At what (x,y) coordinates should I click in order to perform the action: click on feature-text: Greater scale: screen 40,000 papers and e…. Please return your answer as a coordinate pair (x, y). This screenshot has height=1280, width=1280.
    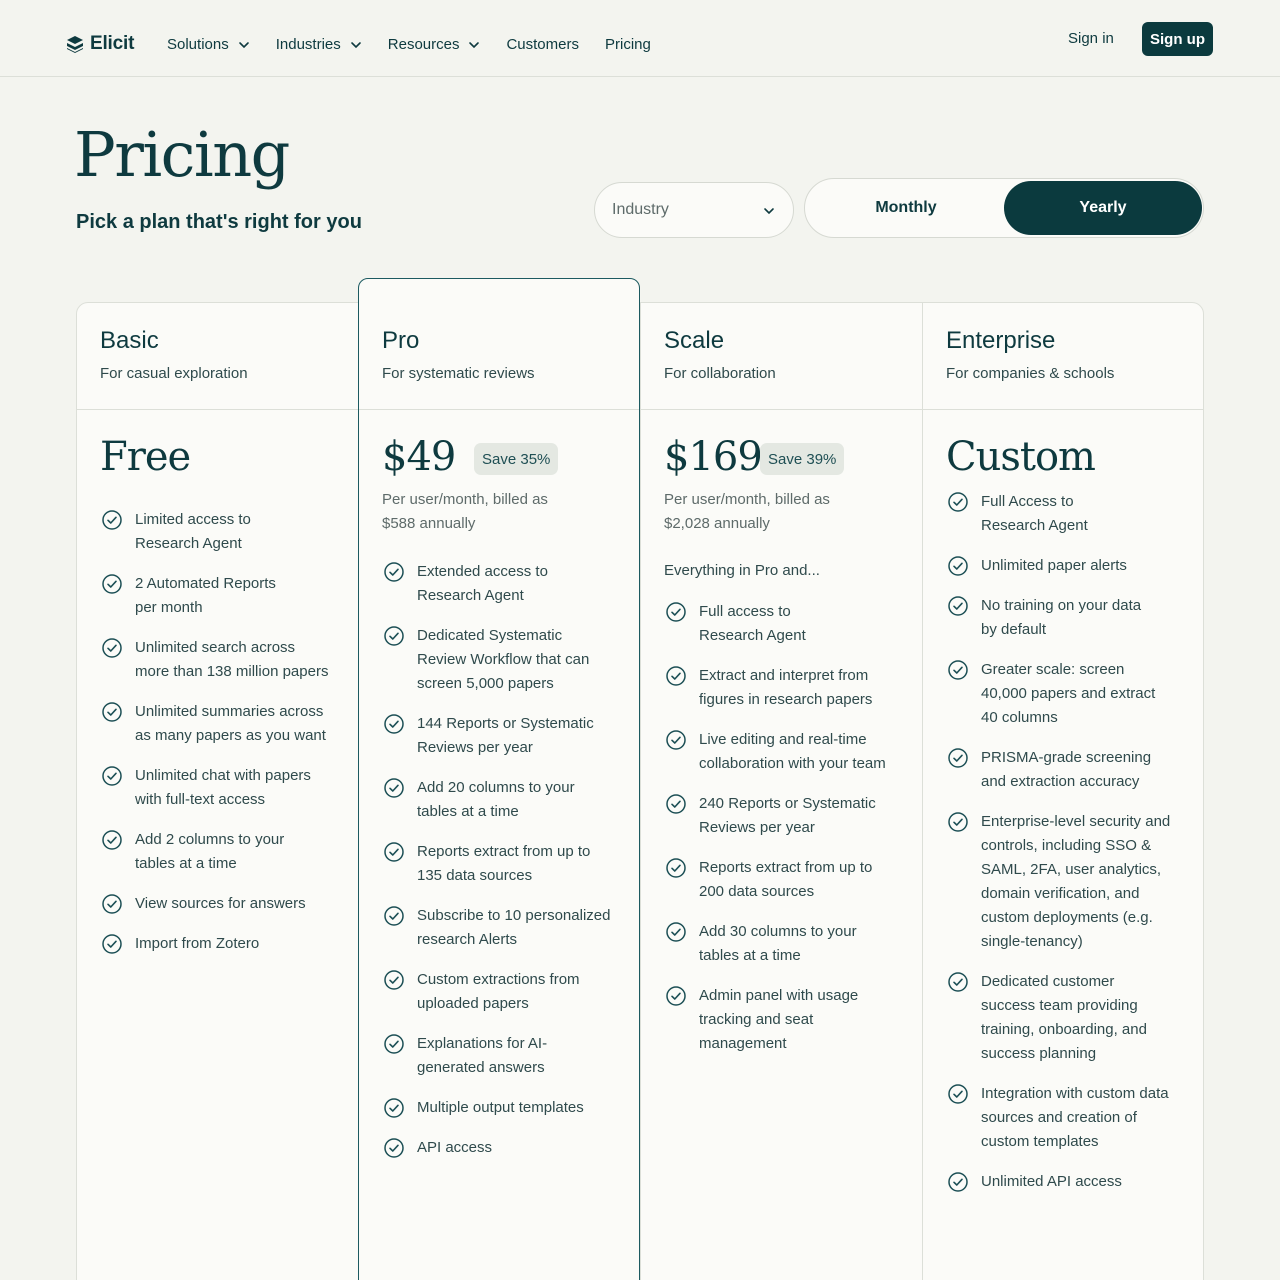
    Looking at the image, I should click on (1068, 694).